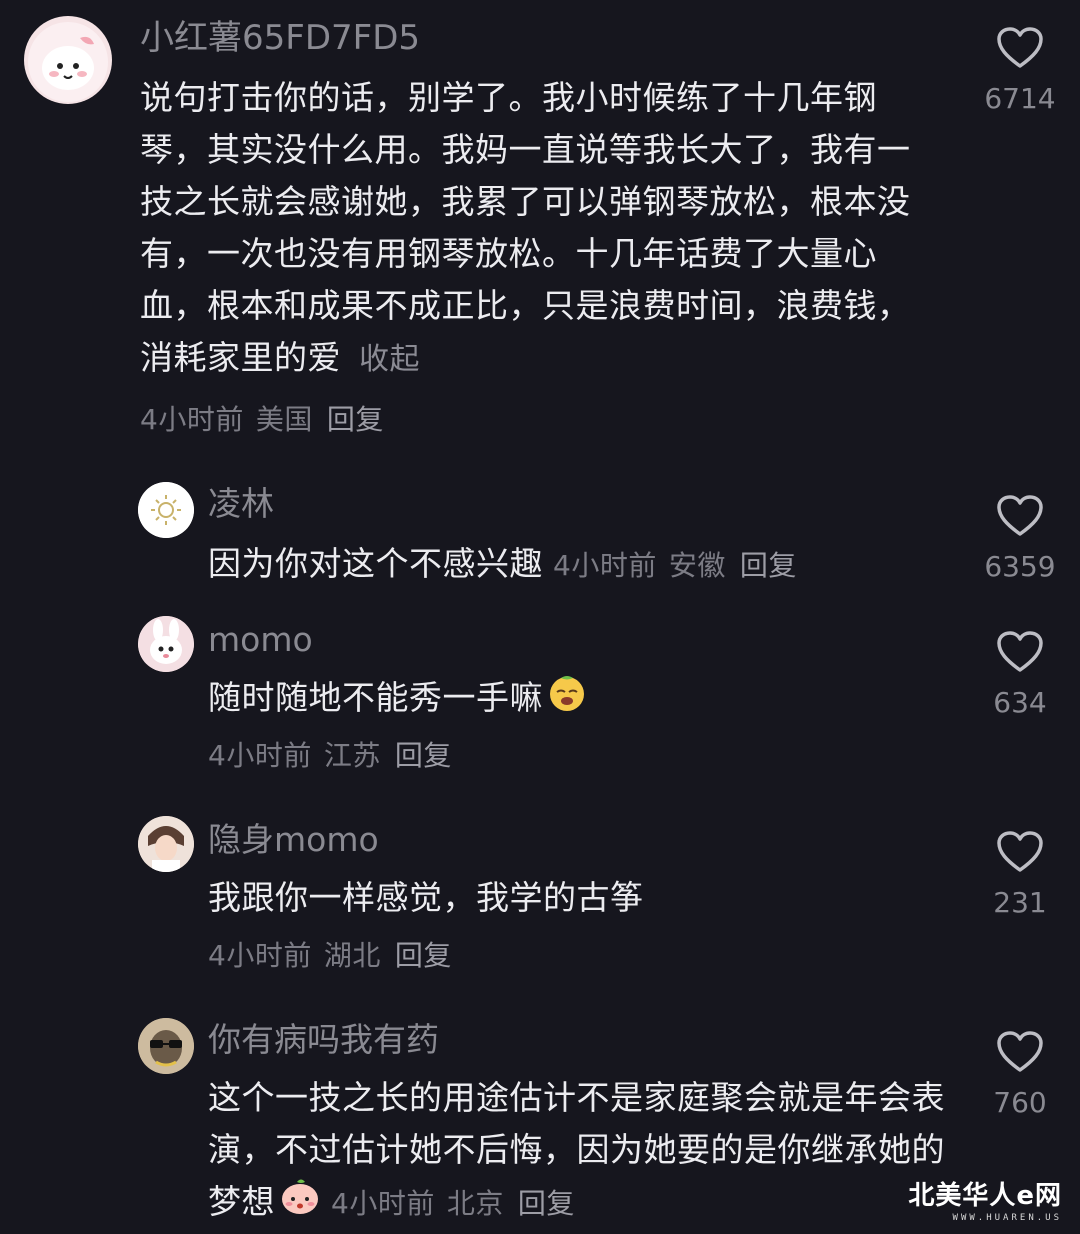  What do you see at coordinates (1020, 1102) in the screenshot?
I see `like-count: 760` at bounding box center [1020, 1102].